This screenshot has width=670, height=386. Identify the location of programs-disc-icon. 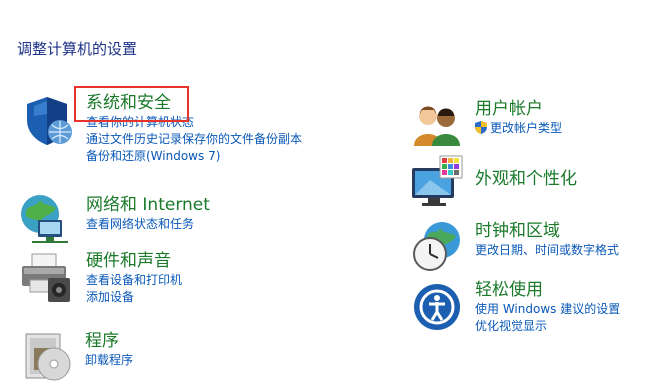
(47, 355).